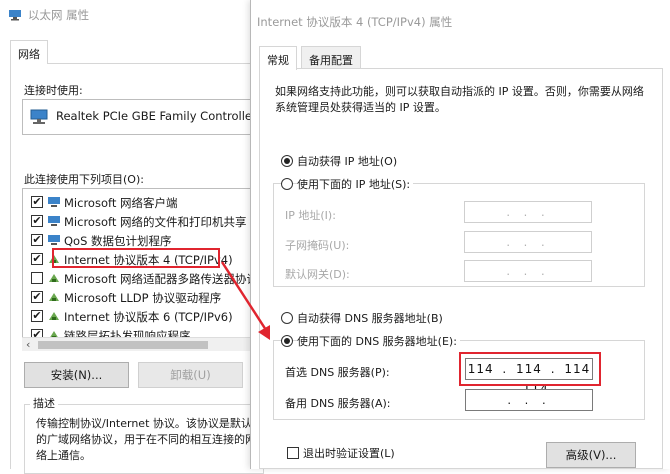 This screenshot has width=670, height=474. What do you see at coordinates (349, 453) in the screenshot?
I see `validate-on-exit-label: 退出时验证设置(L)` at bounding box center [349, 453].